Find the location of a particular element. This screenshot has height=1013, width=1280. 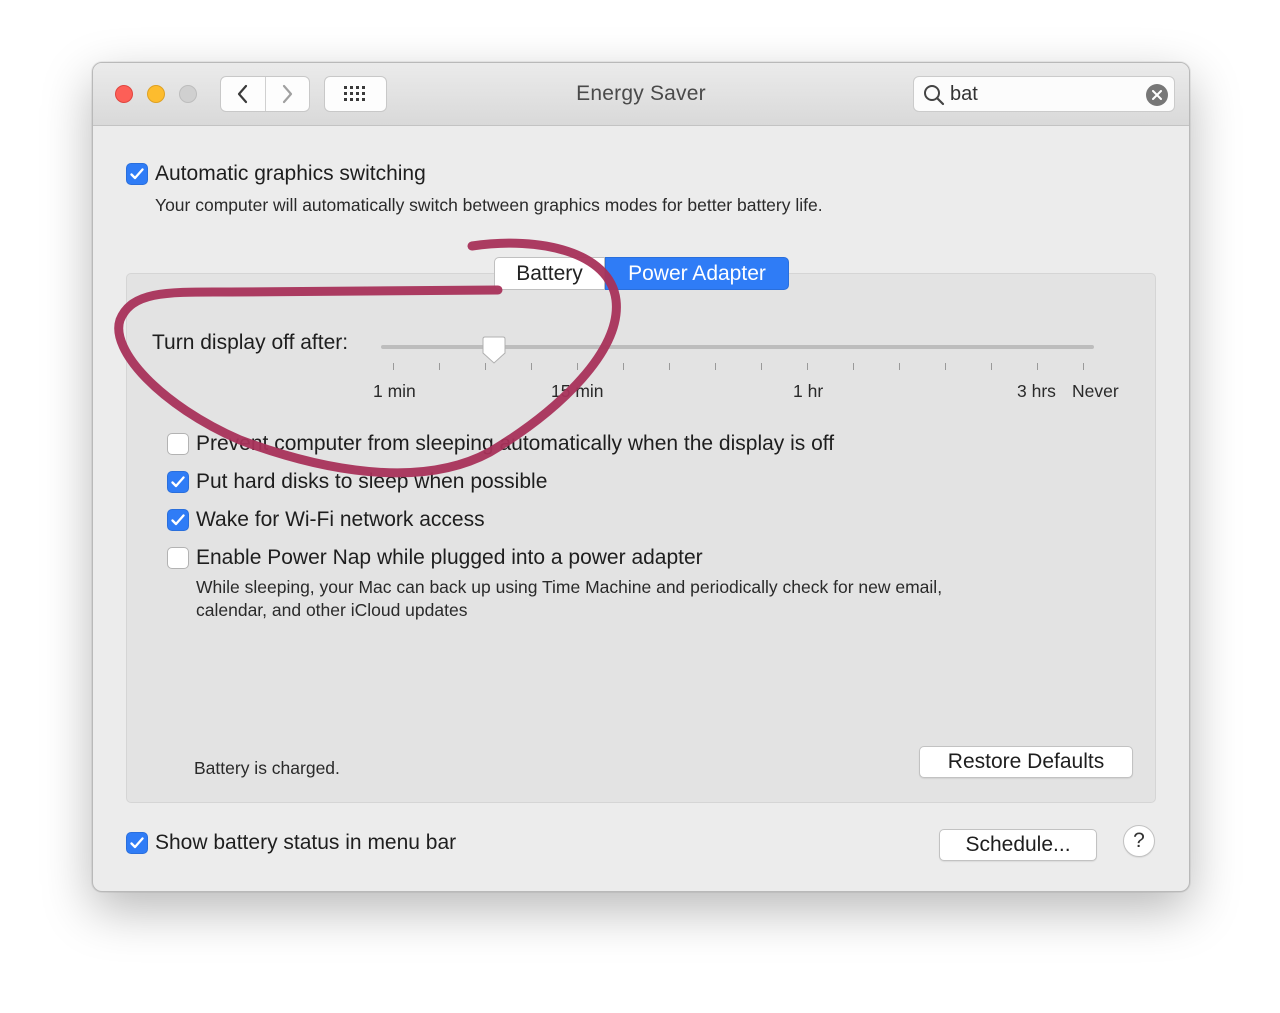

restore-defaults-button: Restore Defaults is located at coordinates (1026, 762).